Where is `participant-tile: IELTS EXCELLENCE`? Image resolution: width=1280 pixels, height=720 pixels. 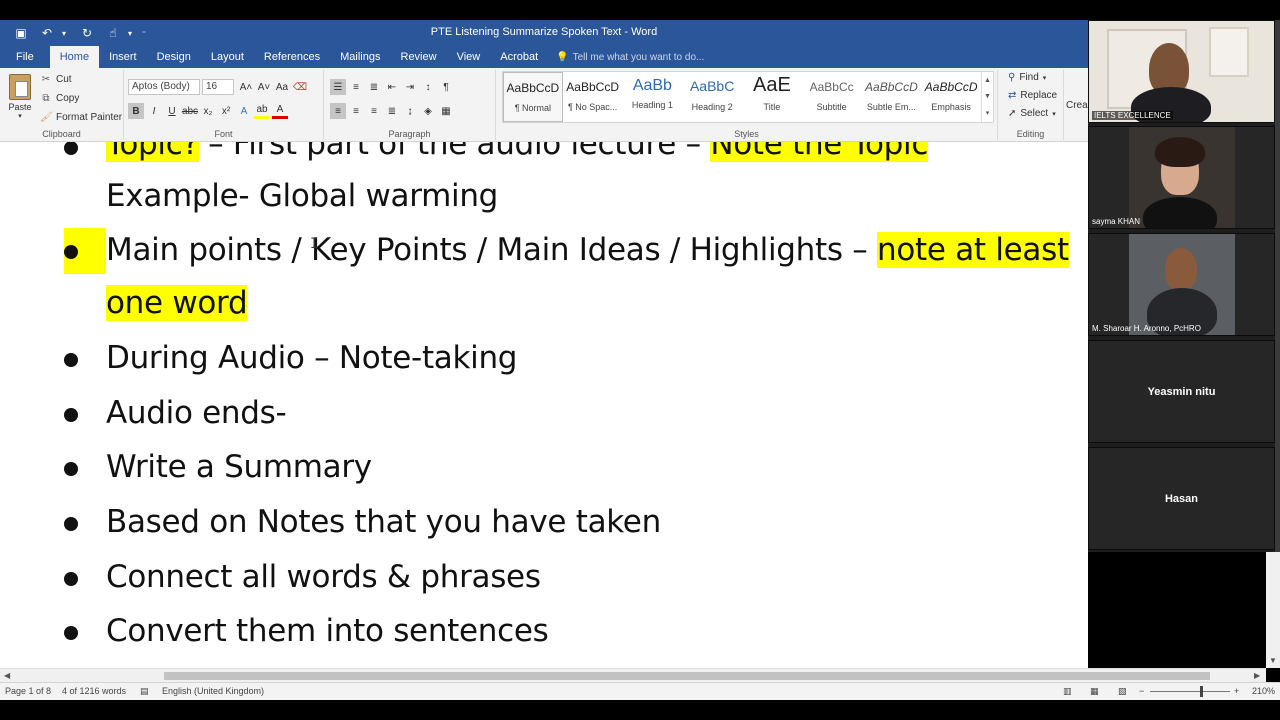 participant-tile: IELTS EXCELLENCE is located at coordinates (1181, 71).